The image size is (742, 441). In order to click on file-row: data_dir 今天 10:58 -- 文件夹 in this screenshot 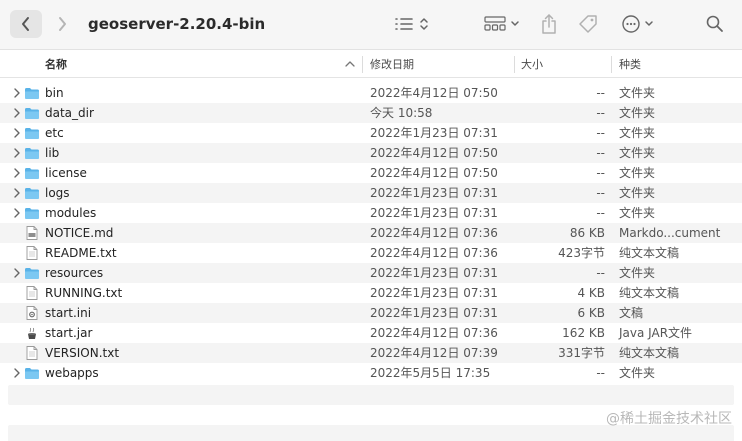, I will do `click(371, 113)`.